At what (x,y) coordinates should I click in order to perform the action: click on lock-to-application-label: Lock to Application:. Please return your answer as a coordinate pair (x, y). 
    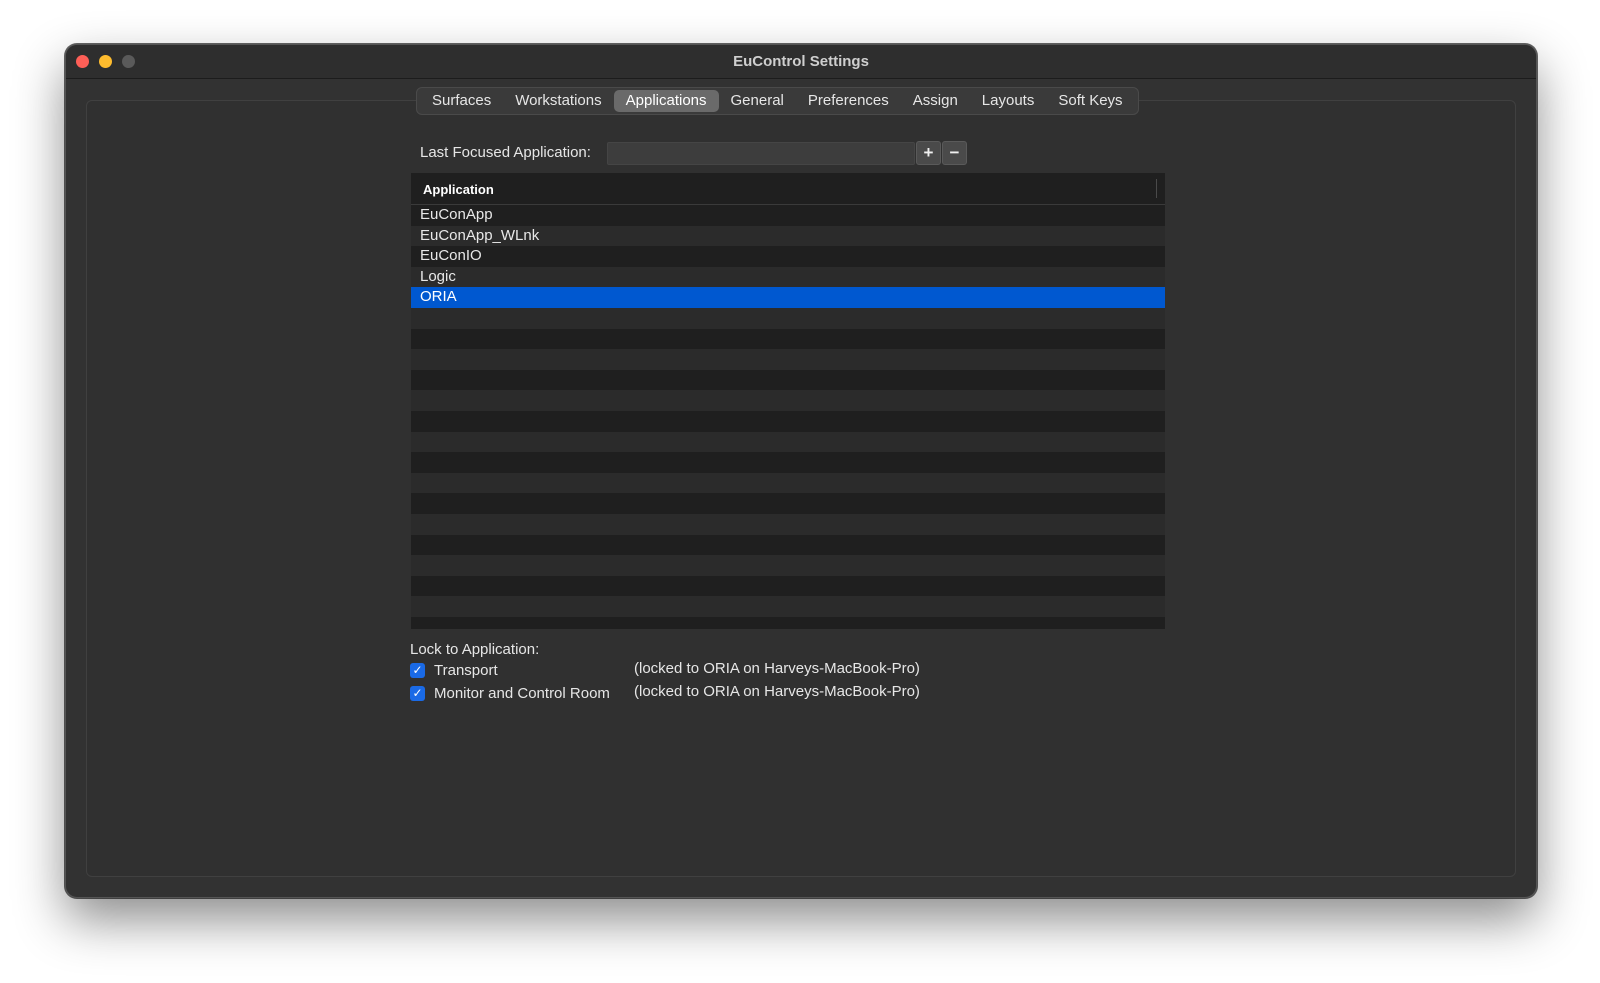
    Looking at the image, I should click on (475, 649).